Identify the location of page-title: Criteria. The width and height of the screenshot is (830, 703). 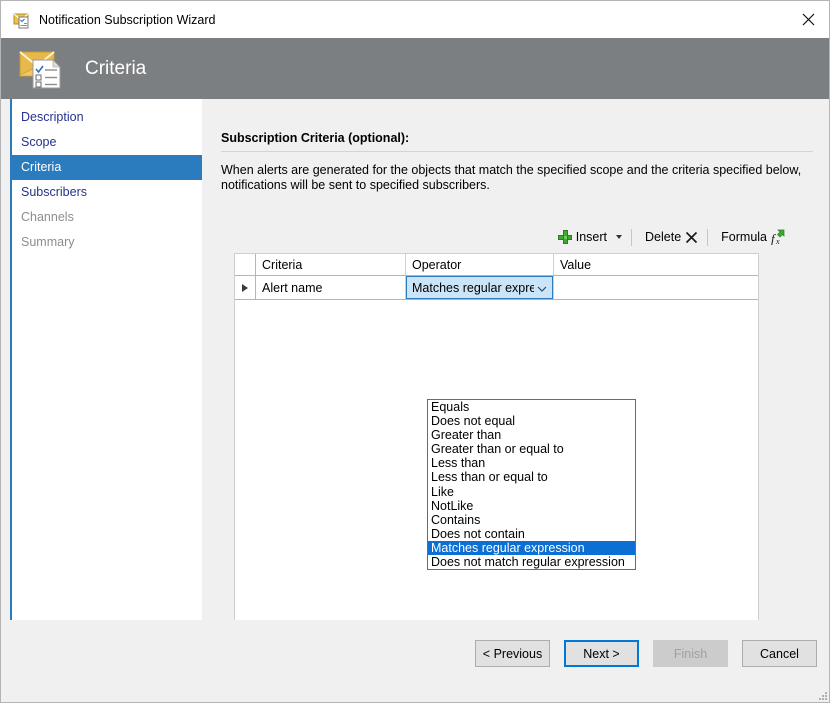
(116, 68).